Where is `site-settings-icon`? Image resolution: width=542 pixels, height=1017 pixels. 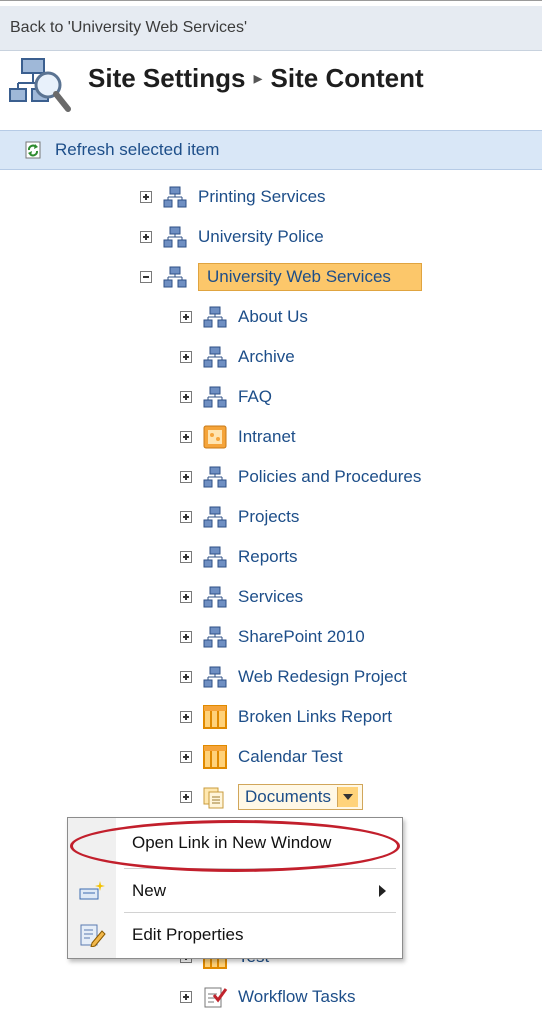 site-settings-icon is located at coordinates (40, 85).